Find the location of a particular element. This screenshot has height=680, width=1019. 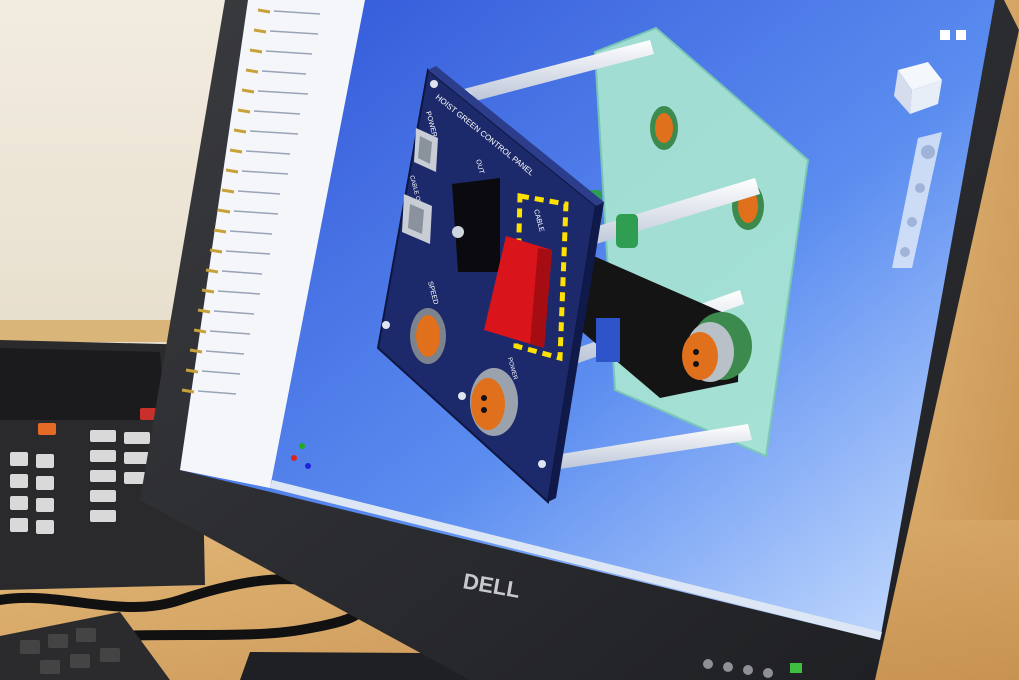

front-connector-power is located at coordinates (494, 402).